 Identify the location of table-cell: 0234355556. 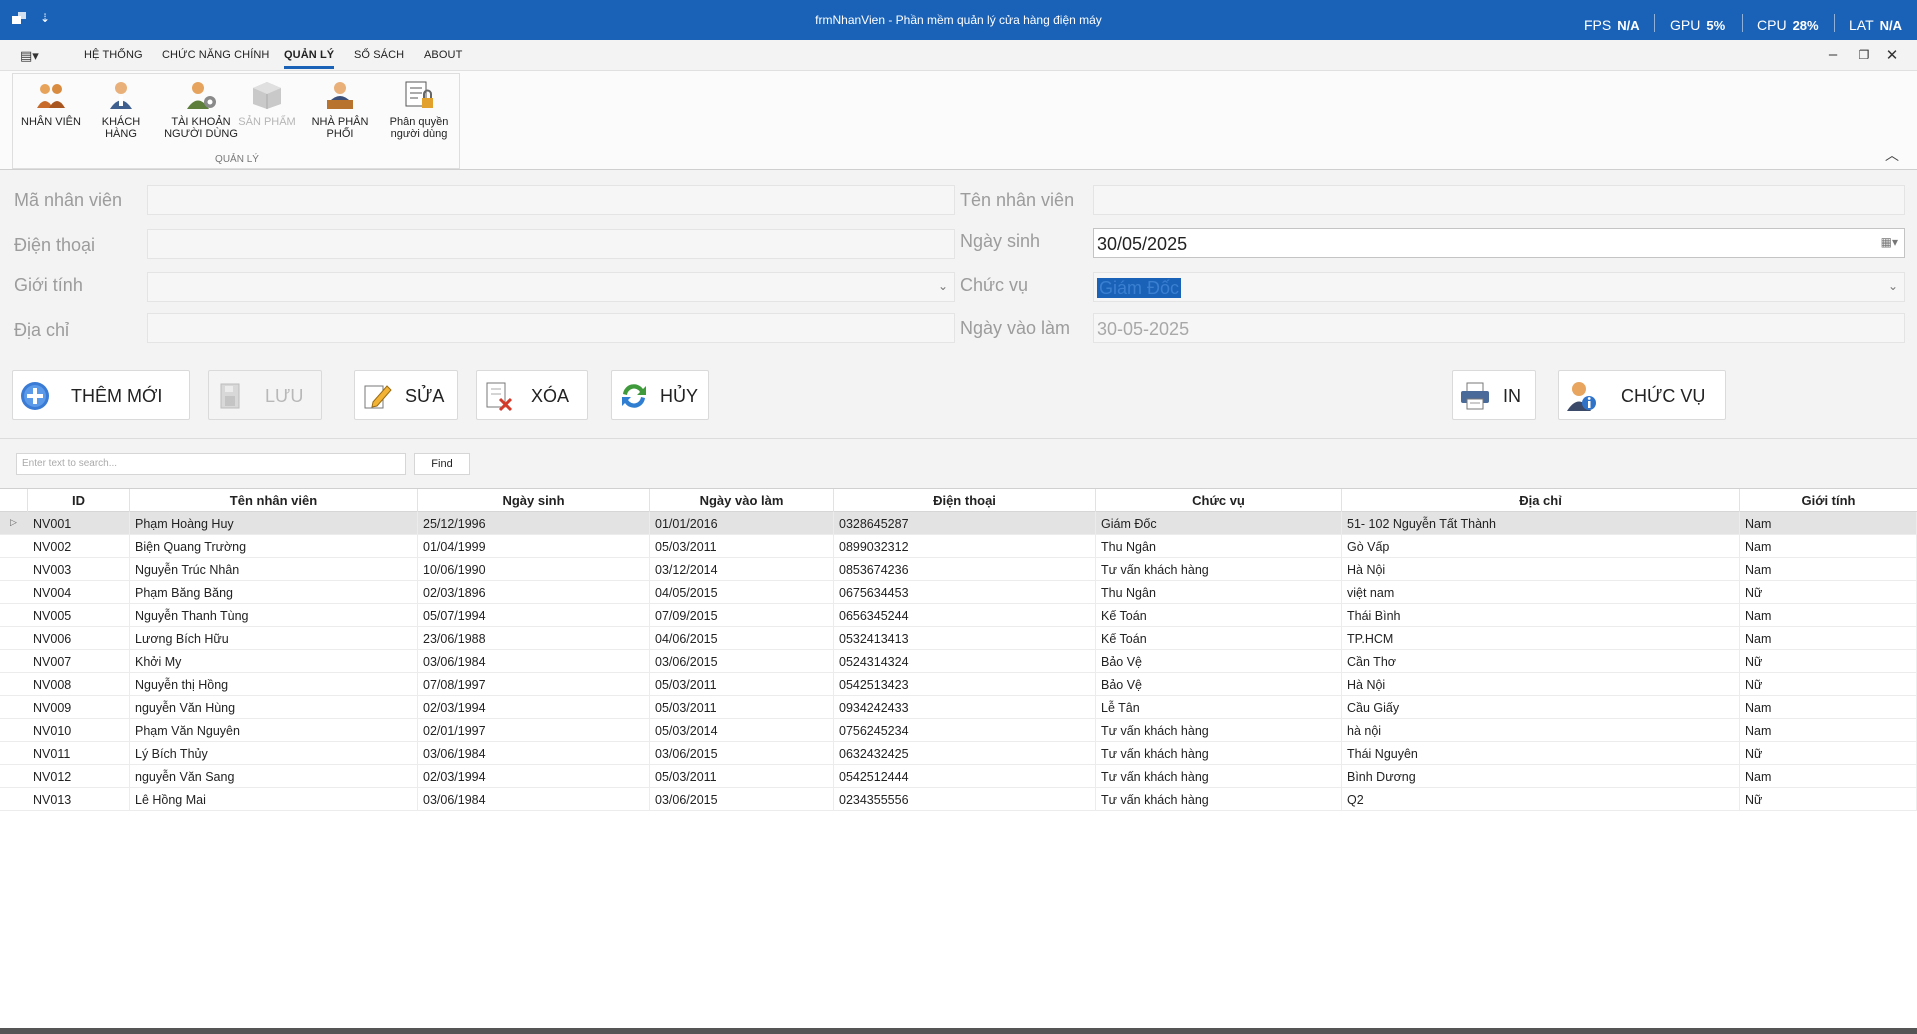
(965, 799).